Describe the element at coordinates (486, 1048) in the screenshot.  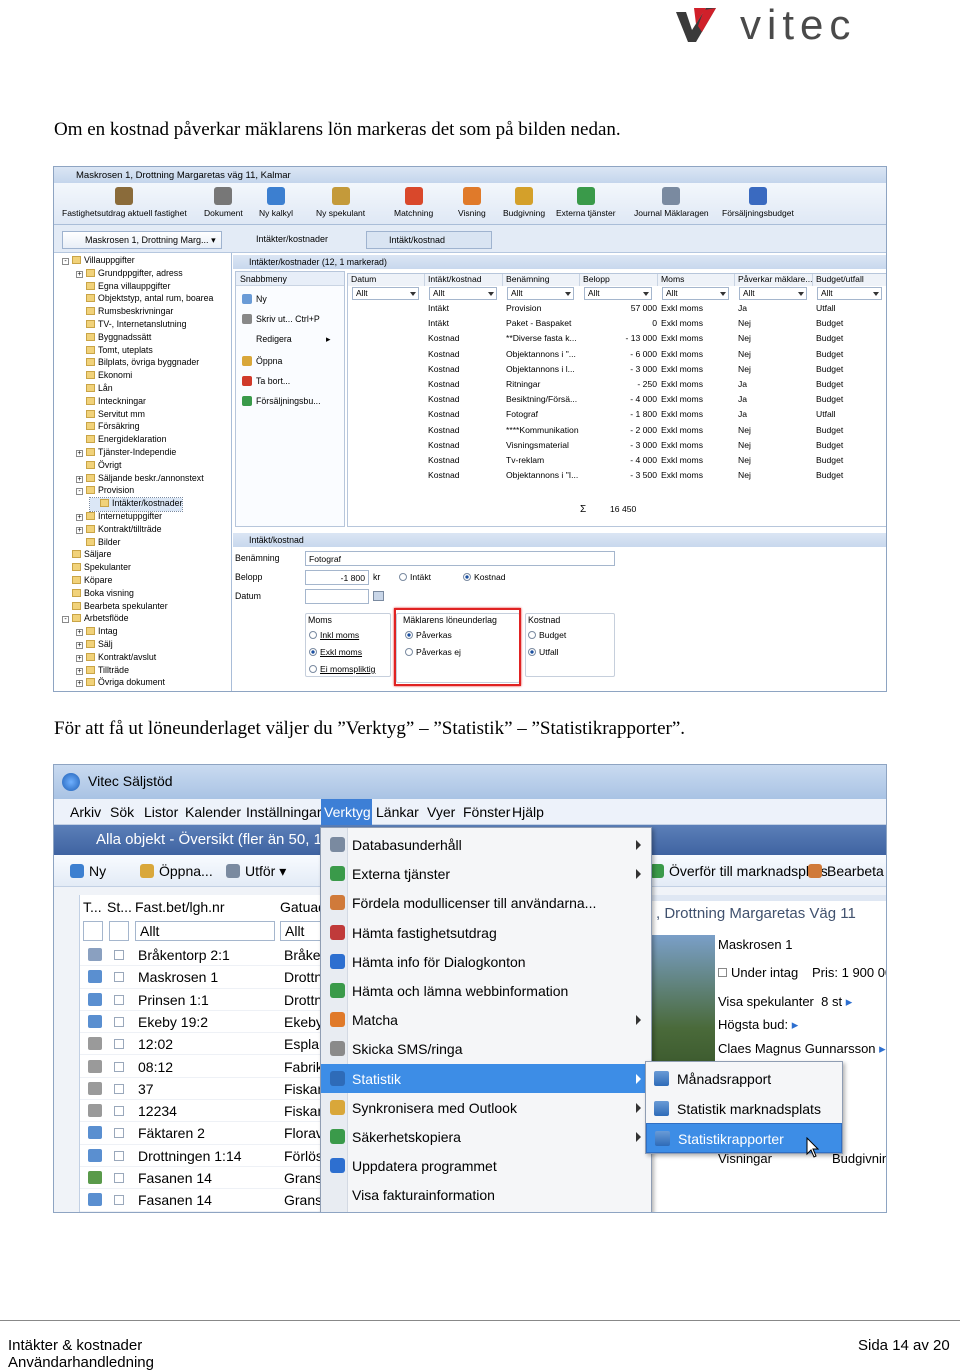
I see `menu-item-skicka-sms-ringa: Skicka SMS/ringa` at that location.